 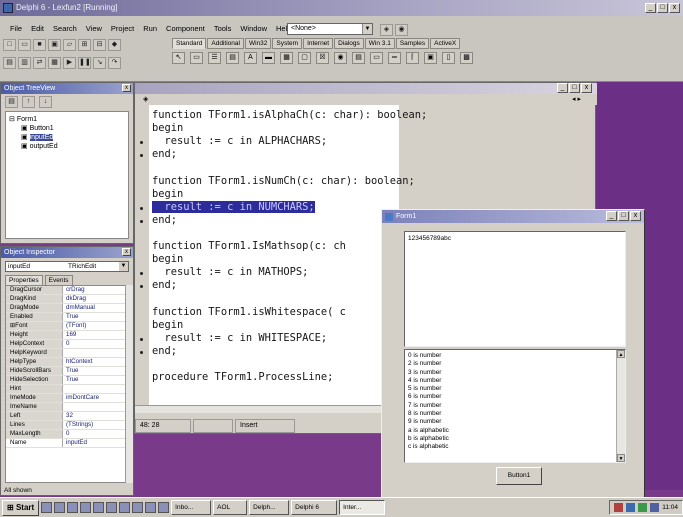 What do you see at coordinates (21, 507) in the screenshot?
I see `start-button: ⊞ Start` at bounding box center [21, 507].